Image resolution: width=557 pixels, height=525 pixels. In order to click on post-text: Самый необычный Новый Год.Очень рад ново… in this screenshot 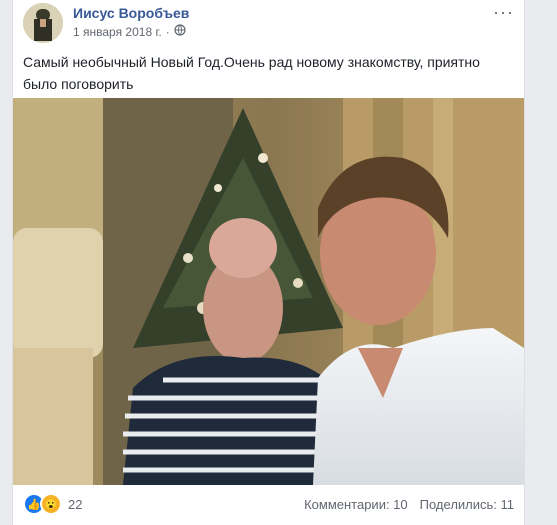, I will do `click(251, 73)`.